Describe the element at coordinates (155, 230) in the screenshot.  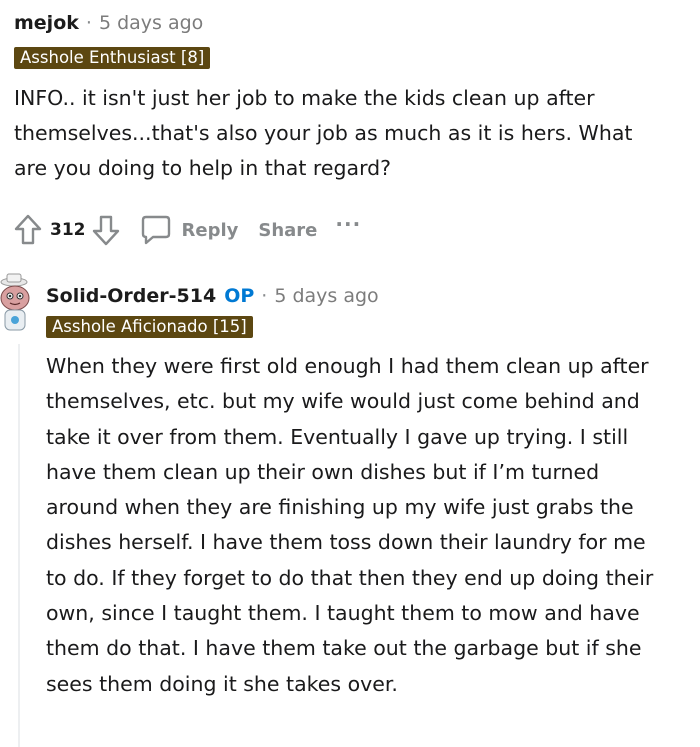
I see `speech-bubble-icon` at that location.